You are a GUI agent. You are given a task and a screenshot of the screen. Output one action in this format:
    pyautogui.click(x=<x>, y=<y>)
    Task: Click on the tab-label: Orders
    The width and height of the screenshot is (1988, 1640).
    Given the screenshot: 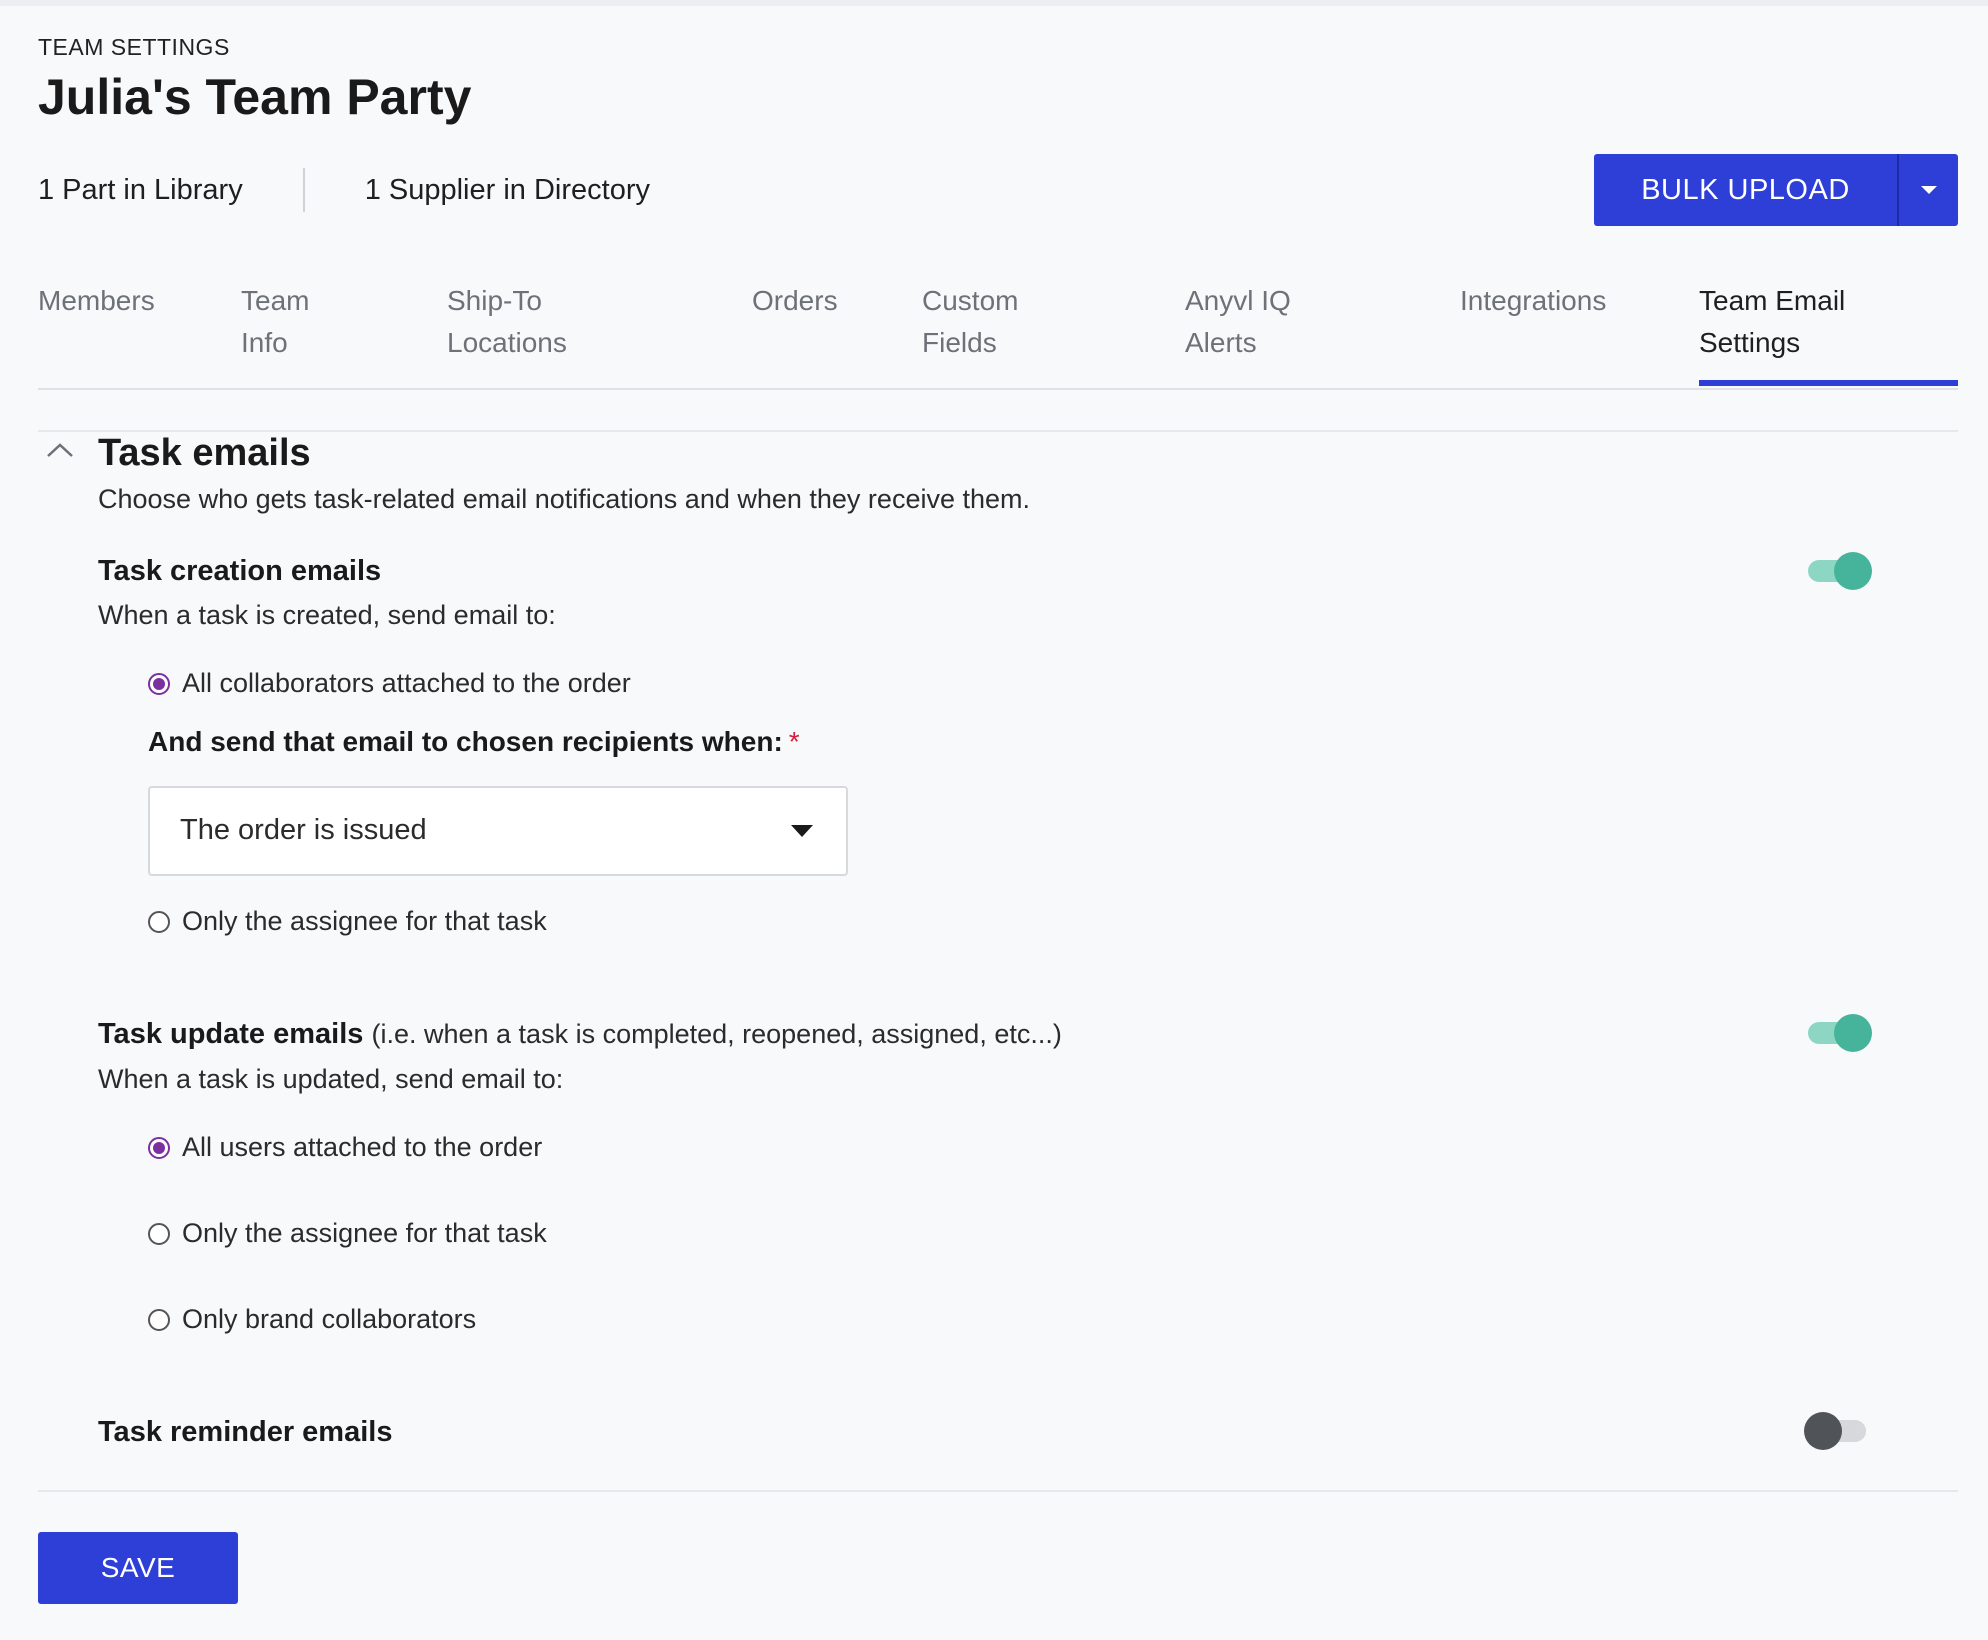 What is the action you would take?
    pyautogui.click(x=795, y=300)
    